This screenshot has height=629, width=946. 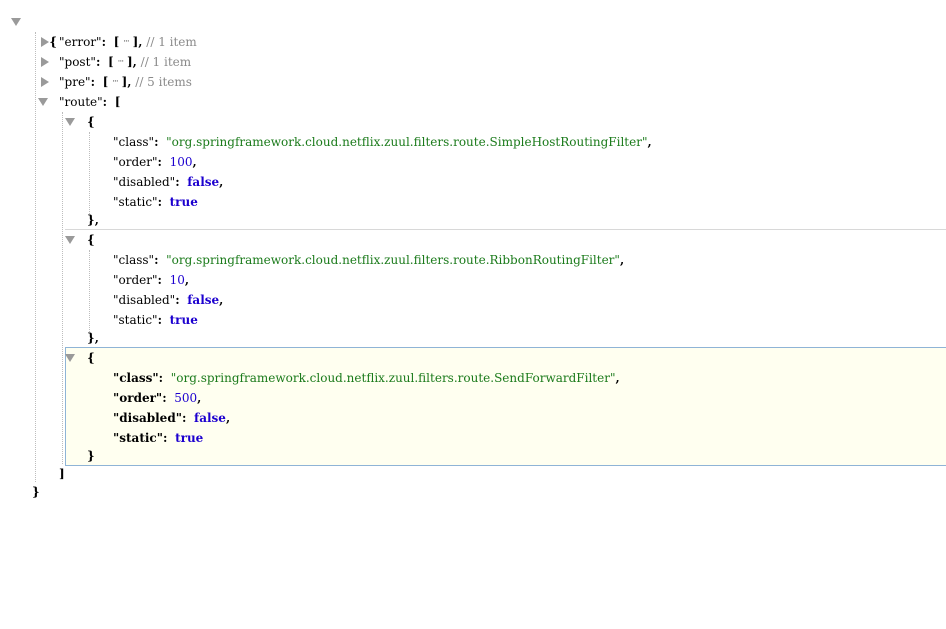 I want to click on route-item-3-toggle, so click(x=70, y=358).